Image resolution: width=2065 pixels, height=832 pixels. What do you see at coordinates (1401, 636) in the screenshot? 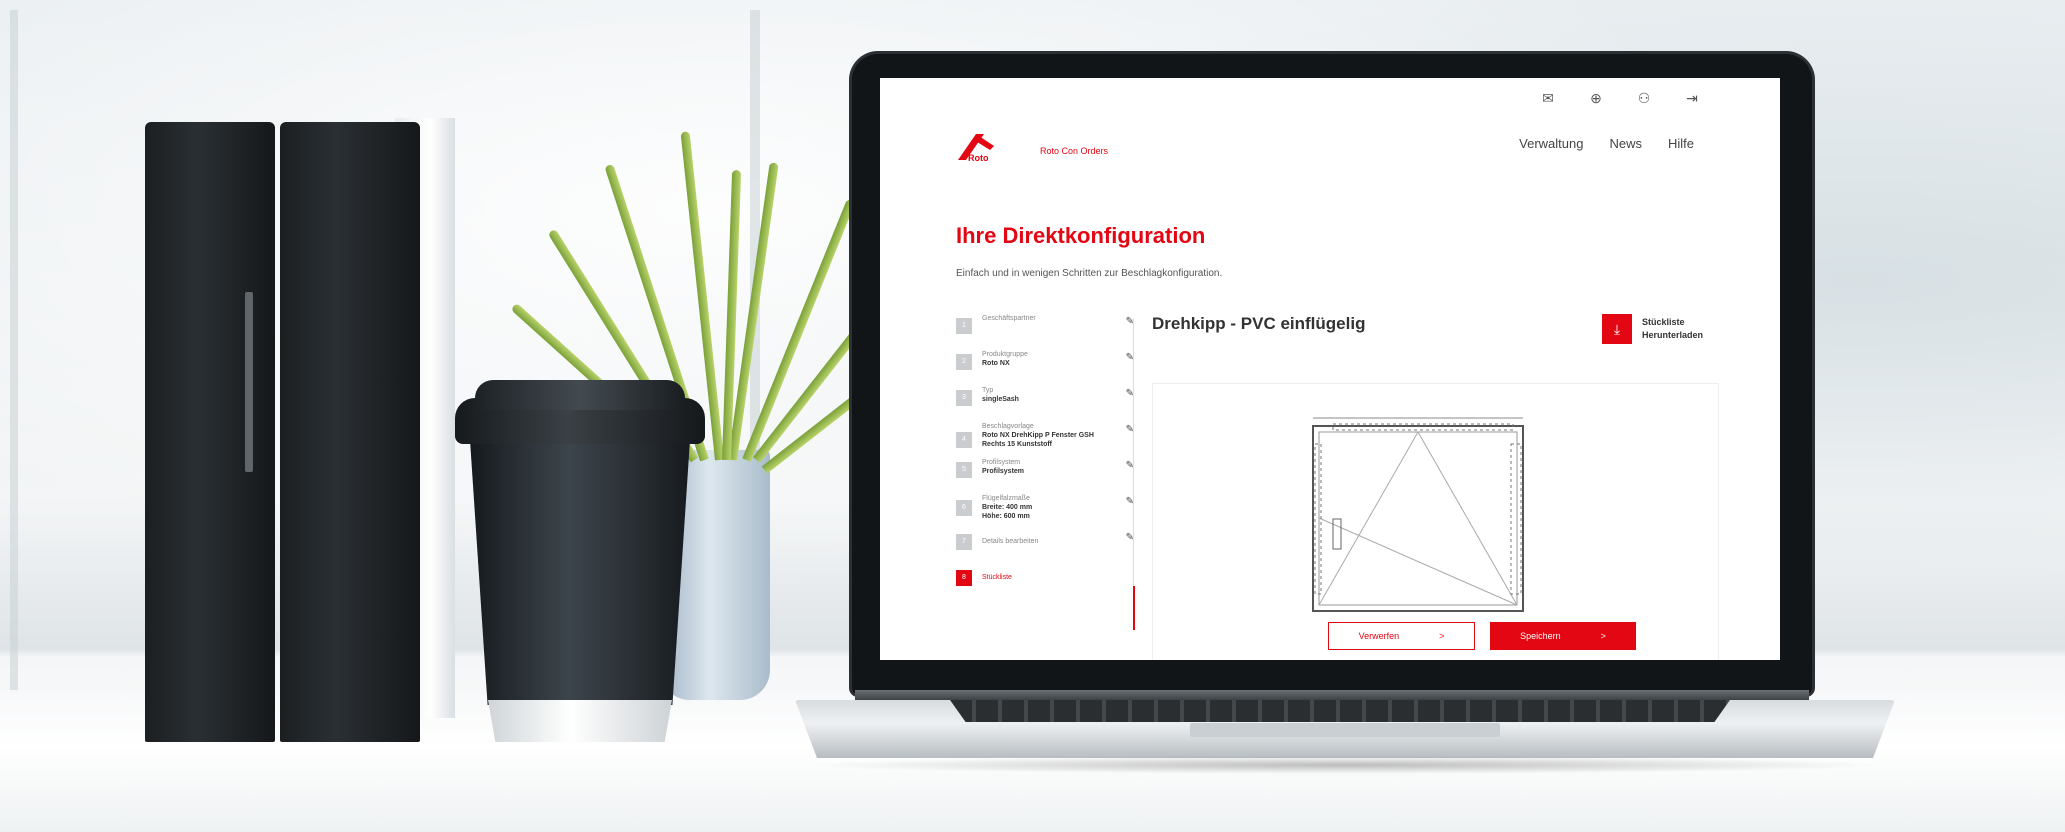
I see `discard-button: Verwerfen >` at bounding box center [1401, 636].